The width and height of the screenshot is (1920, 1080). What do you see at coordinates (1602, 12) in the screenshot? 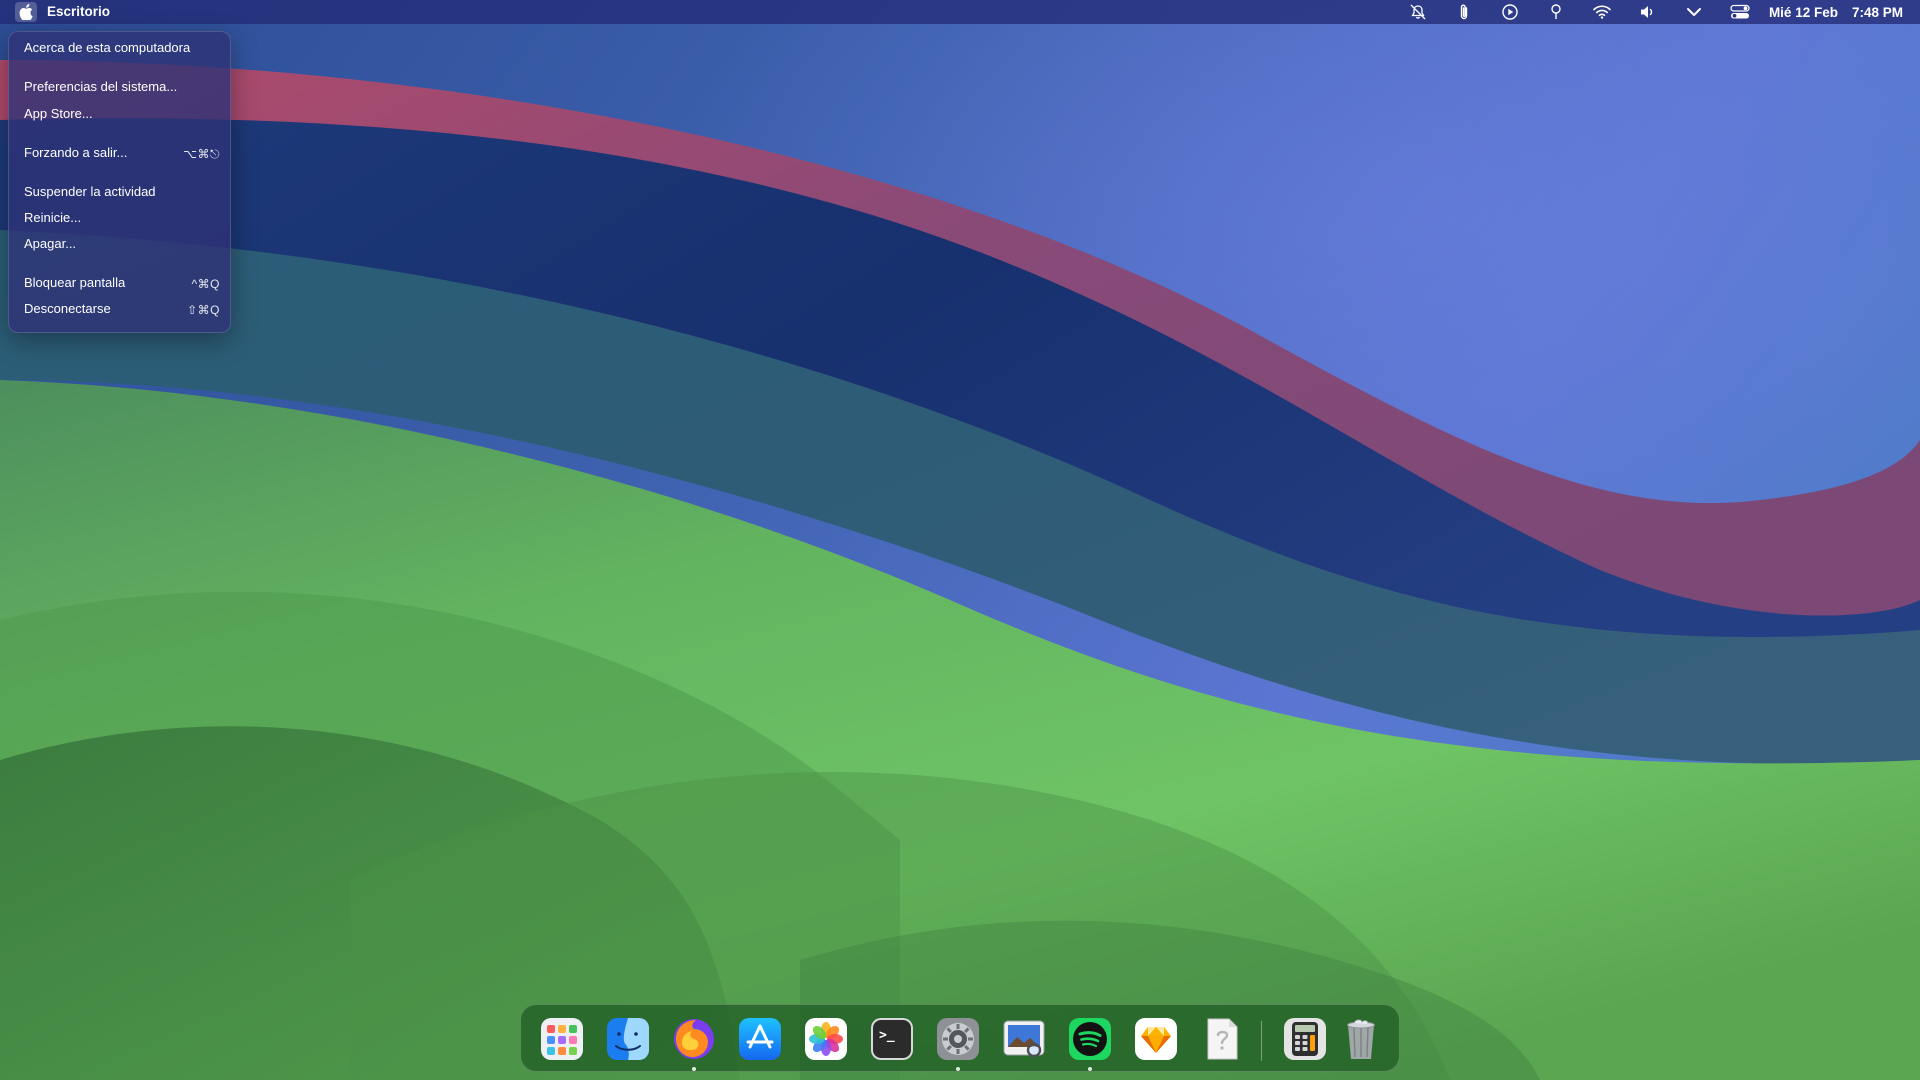
I see `wifi-icon` at bounding box center [1602, 12].